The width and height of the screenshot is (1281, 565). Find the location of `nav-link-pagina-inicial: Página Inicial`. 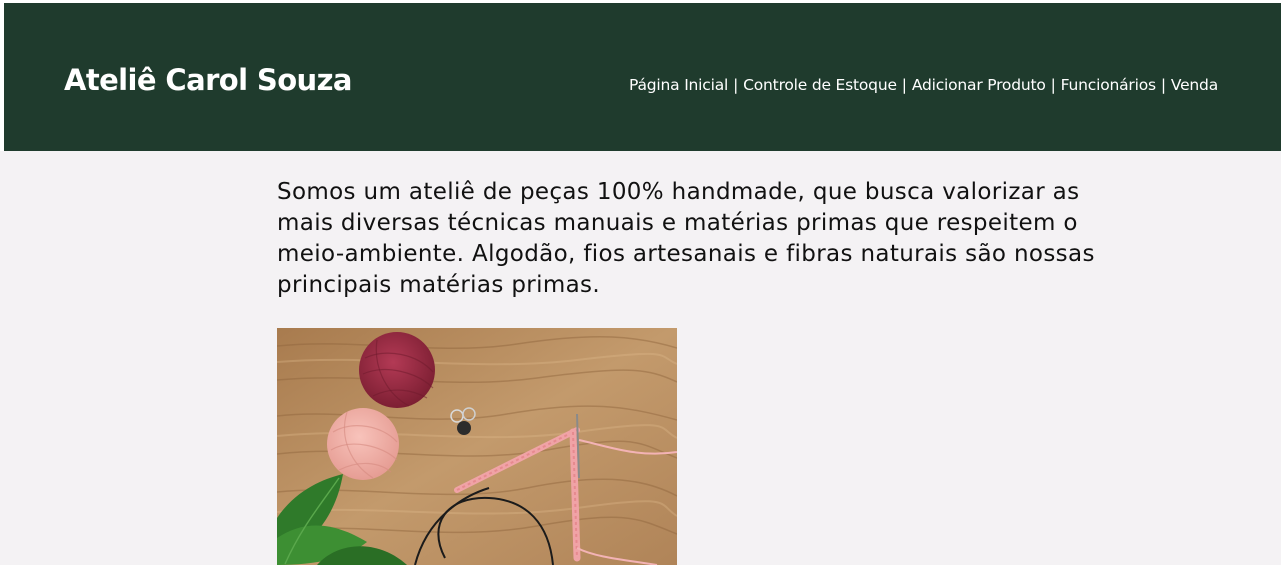

nav-link-pagina-inicial: Página Inicial is located at coordinates (678, 85).